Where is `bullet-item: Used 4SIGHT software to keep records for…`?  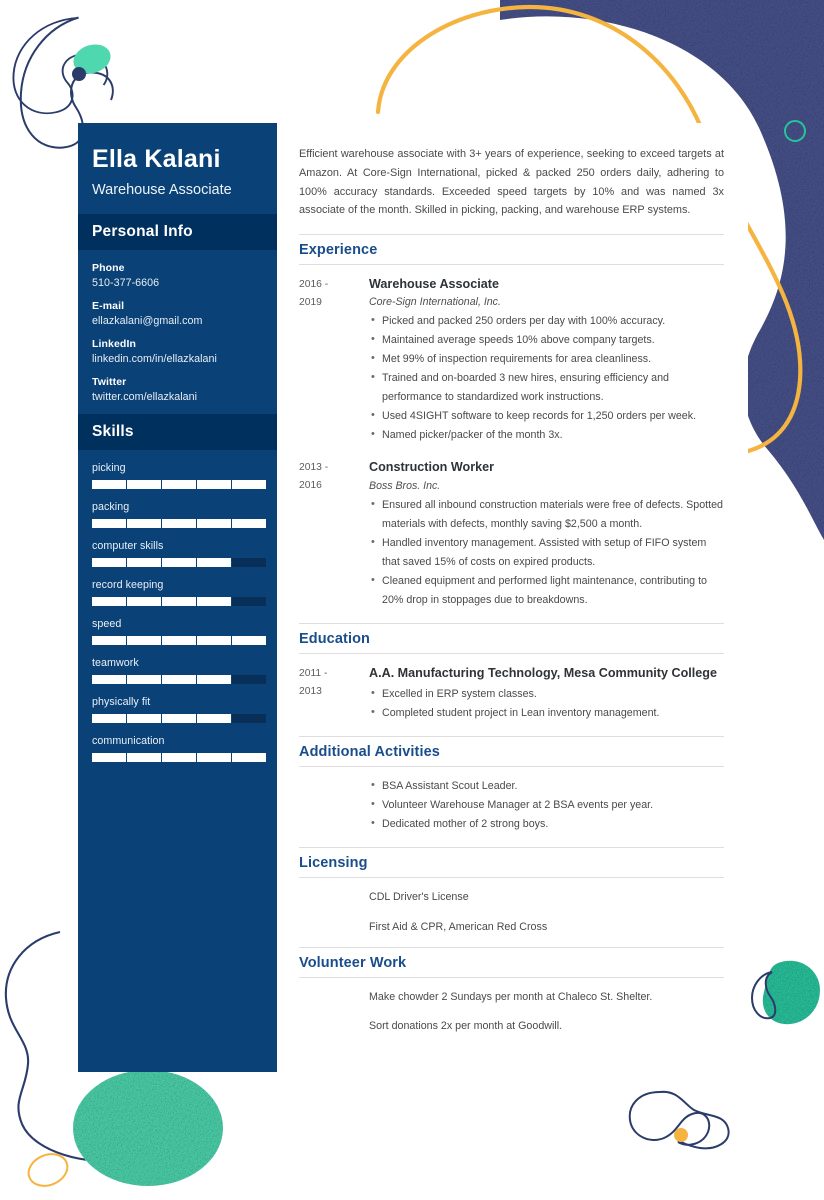
bullet-item: Used 4SIGHT software to keep records for… is located at coordinates (546, 416).